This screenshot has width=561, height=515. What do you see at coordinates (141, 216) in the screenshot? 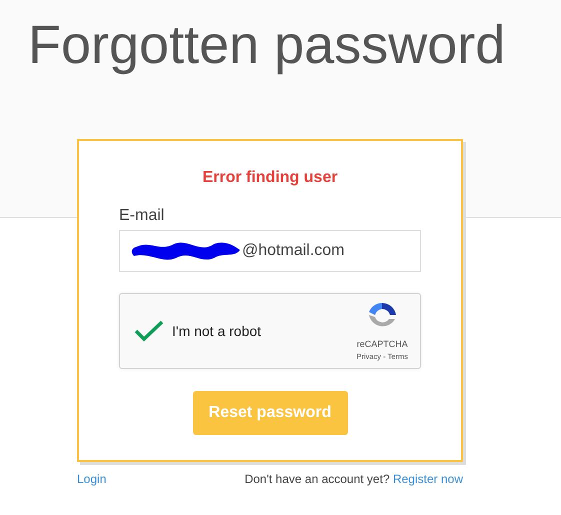
I see `field-label: E-mail` at bounding box center [141, 216].